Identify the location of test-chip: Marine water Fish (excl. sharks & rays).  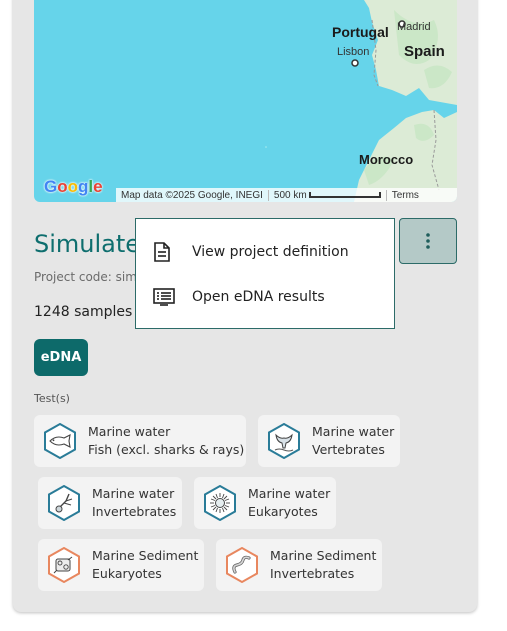
(140, 441).